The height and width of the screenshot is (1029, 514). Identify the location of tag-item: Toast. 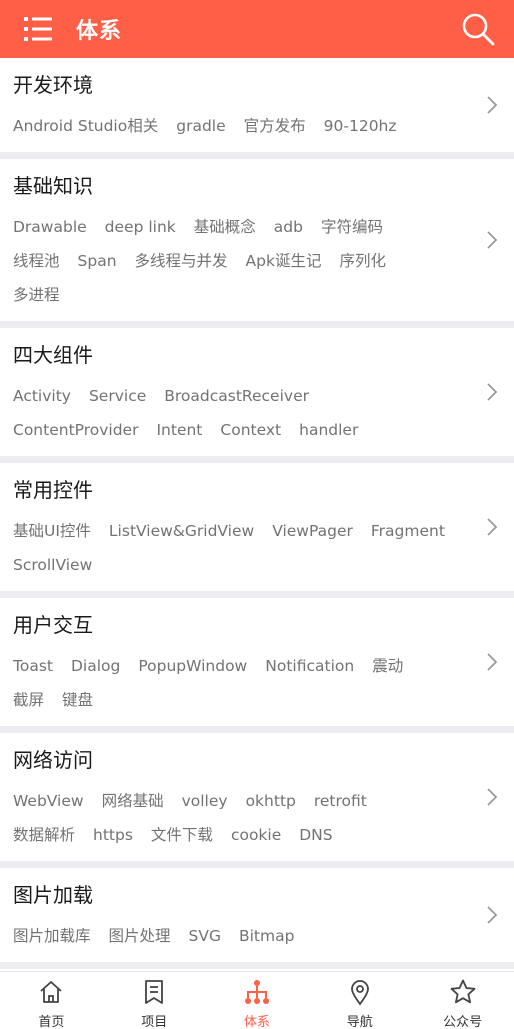
(33, 666).